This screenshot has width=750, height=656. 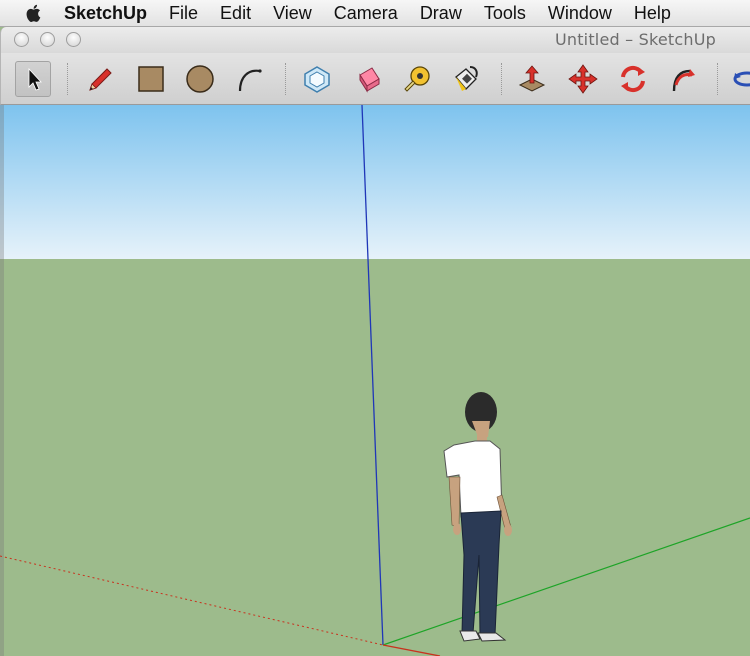 I want to click on green-axis, so click(x=566, y=581).